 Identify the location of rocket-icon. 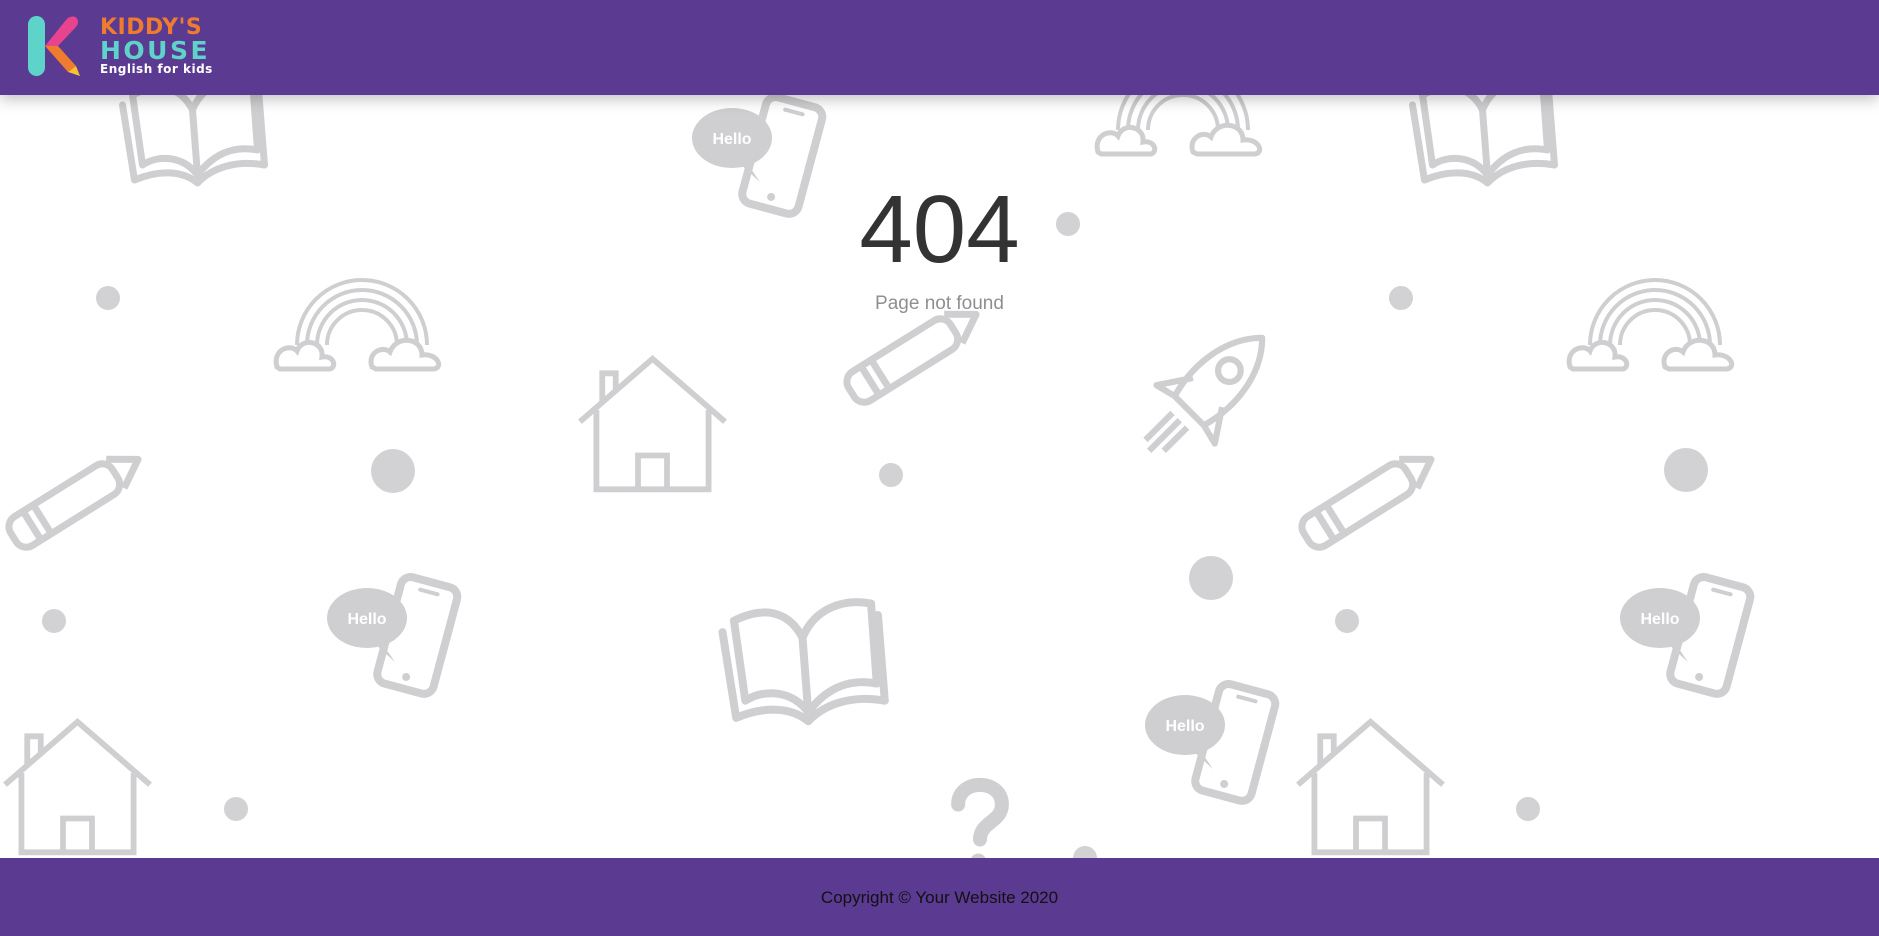
(1205, 394).